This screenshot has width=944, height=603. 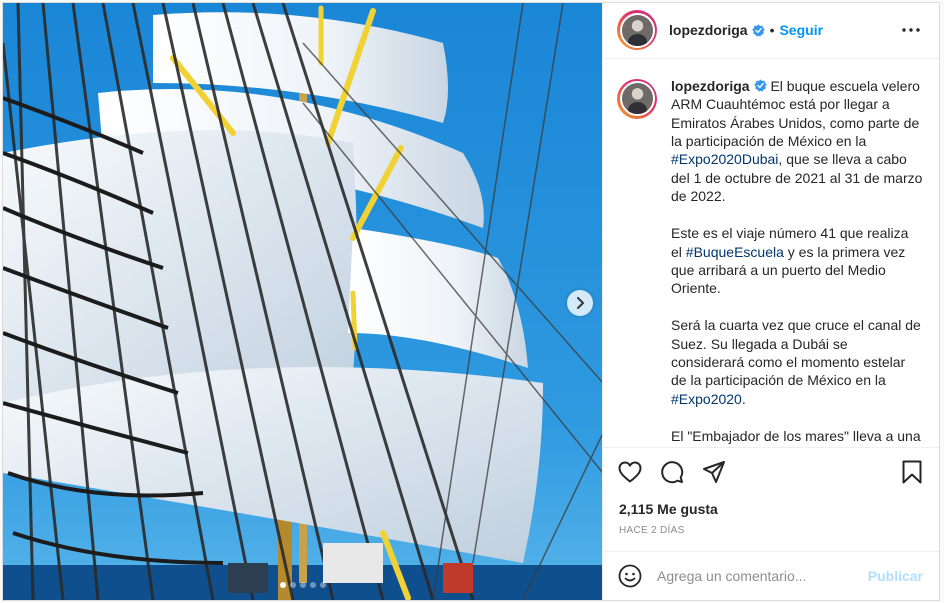 I want to click on carousel-indicator, so click(x=302, y=585).